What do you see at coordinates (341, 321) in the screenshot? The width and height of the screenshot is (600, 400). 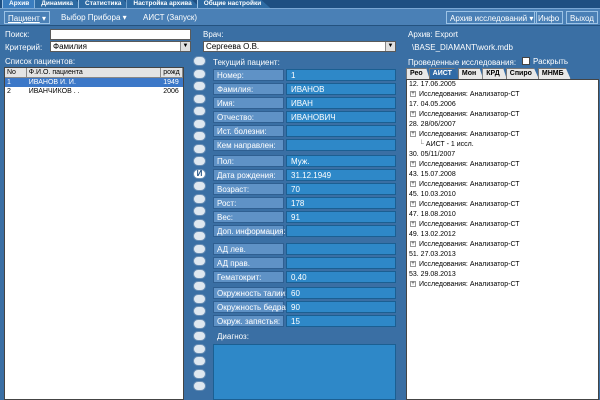 I see `field-value: 15` at bounding box center [341, 321].